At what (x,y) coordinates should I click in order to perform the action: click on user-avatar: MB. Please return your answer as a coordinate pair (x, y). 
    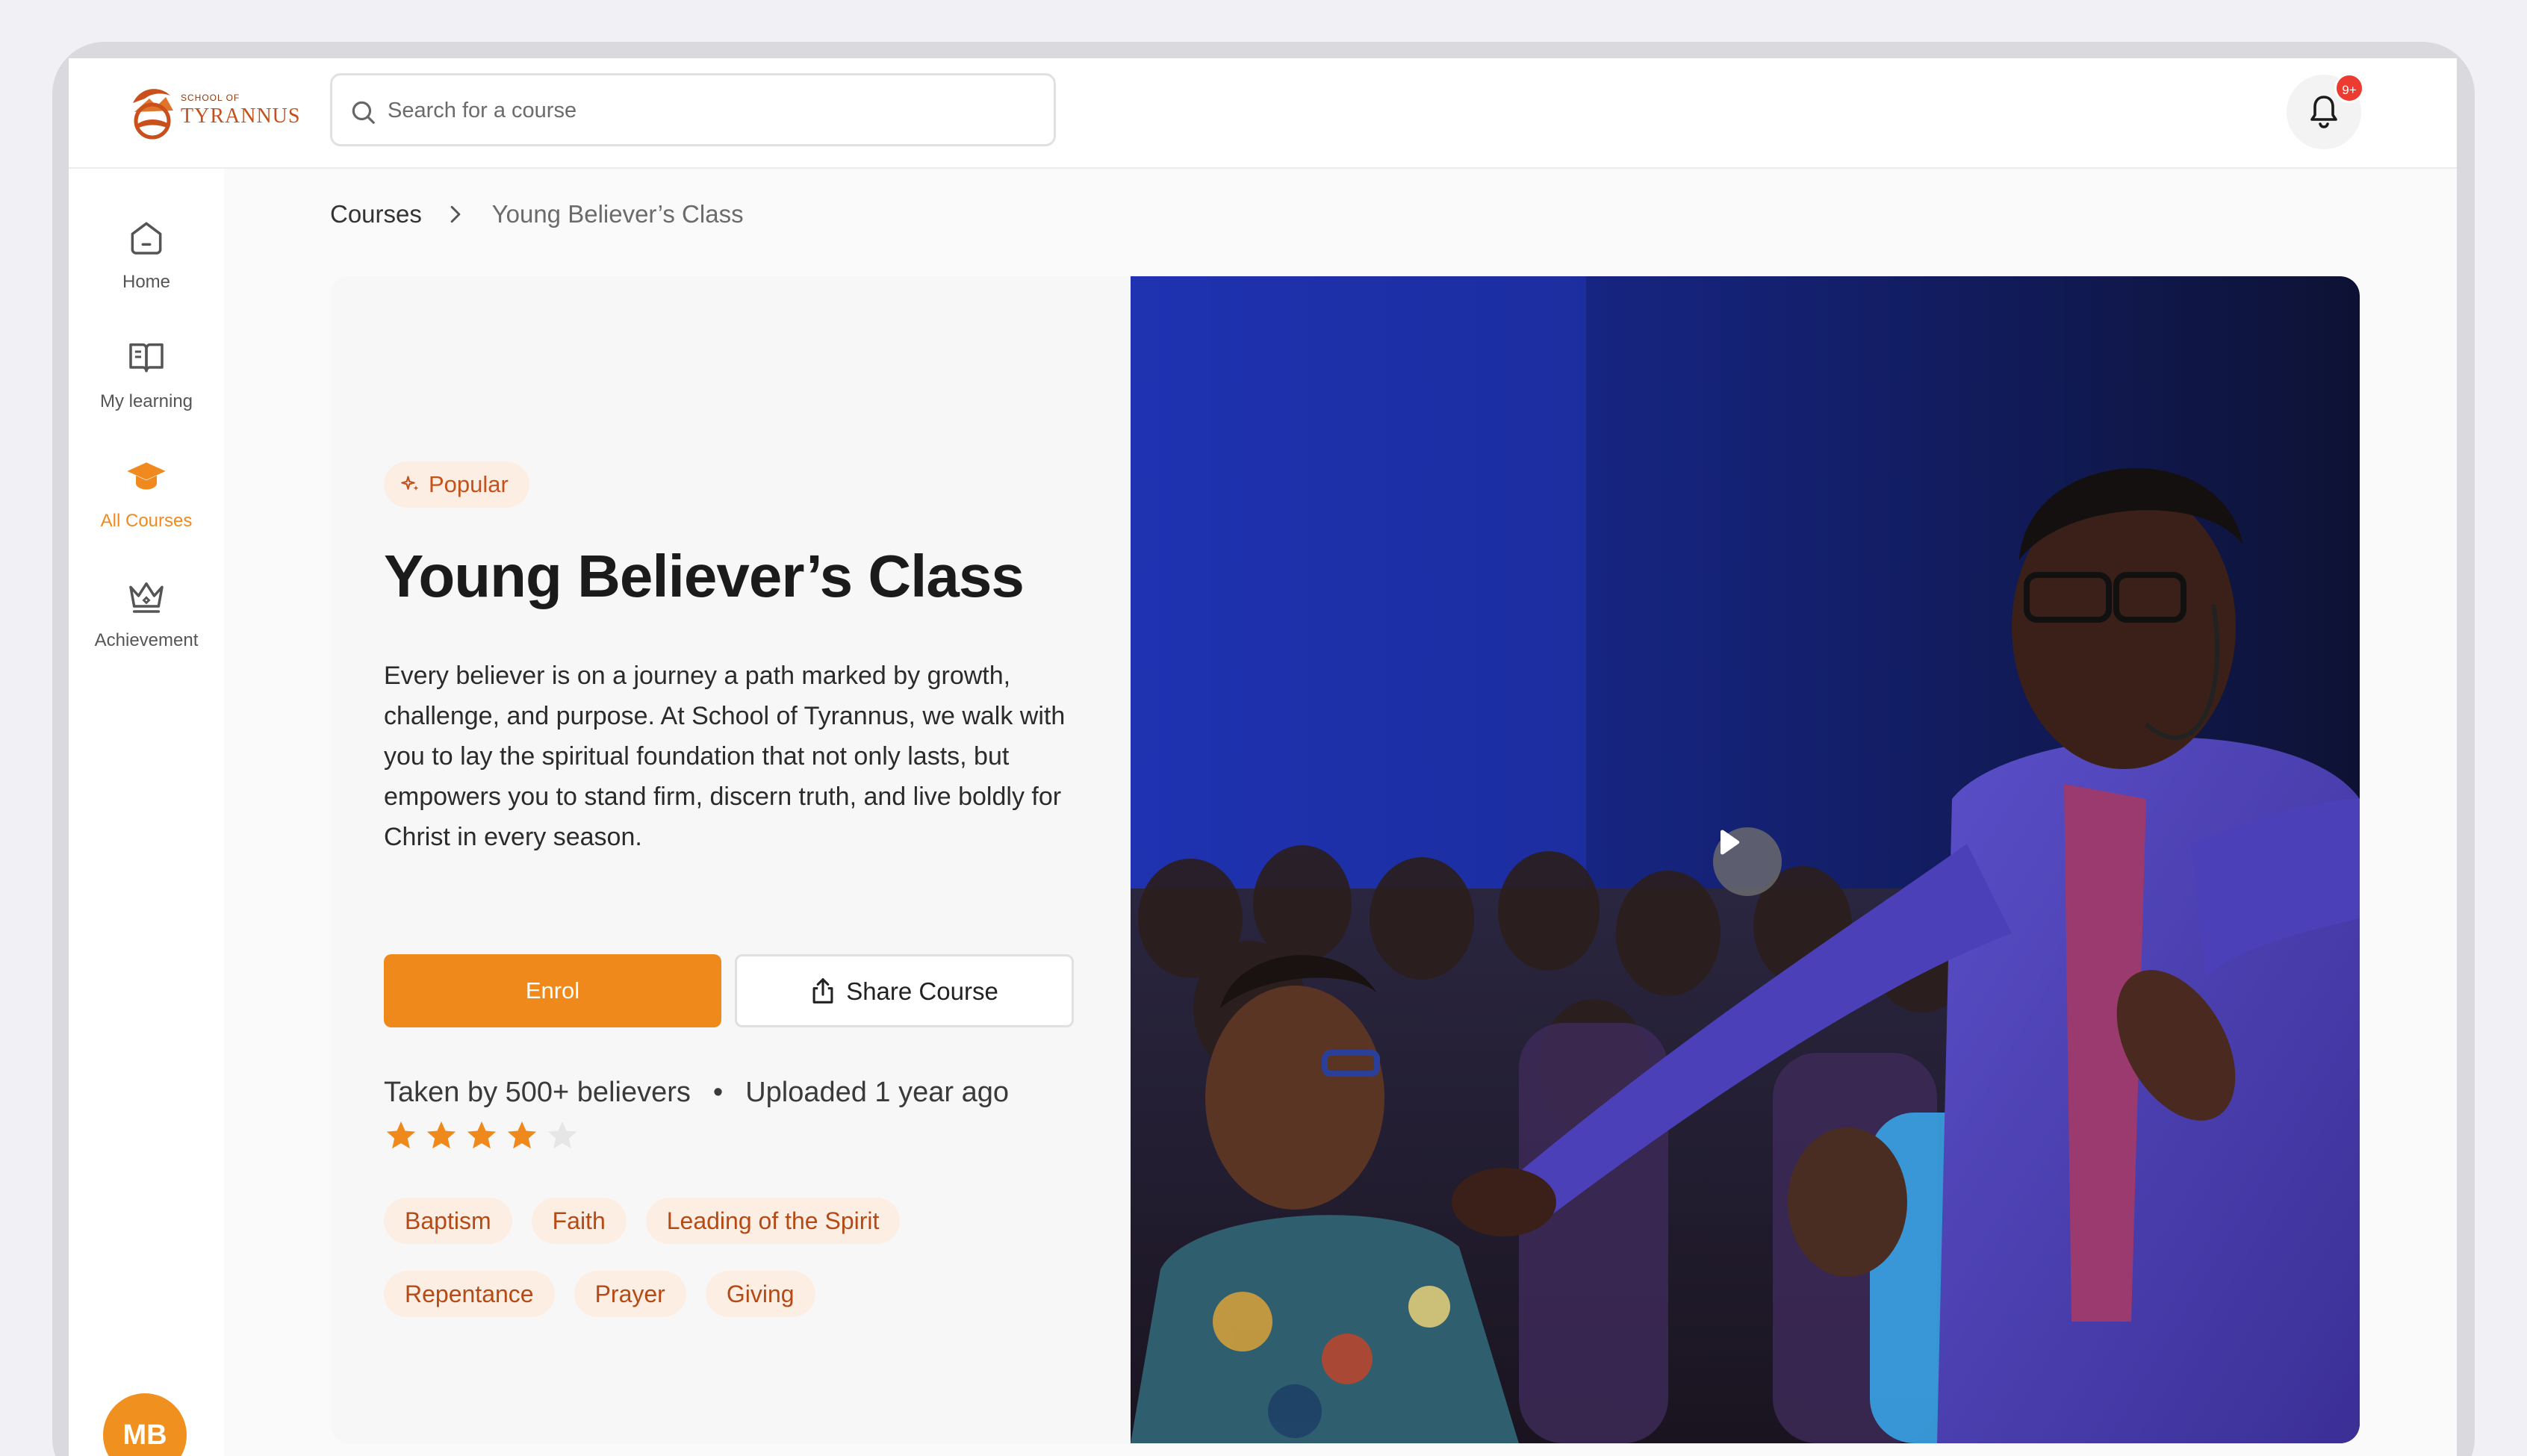
    Looking at the image, I should click on (145, 1424).